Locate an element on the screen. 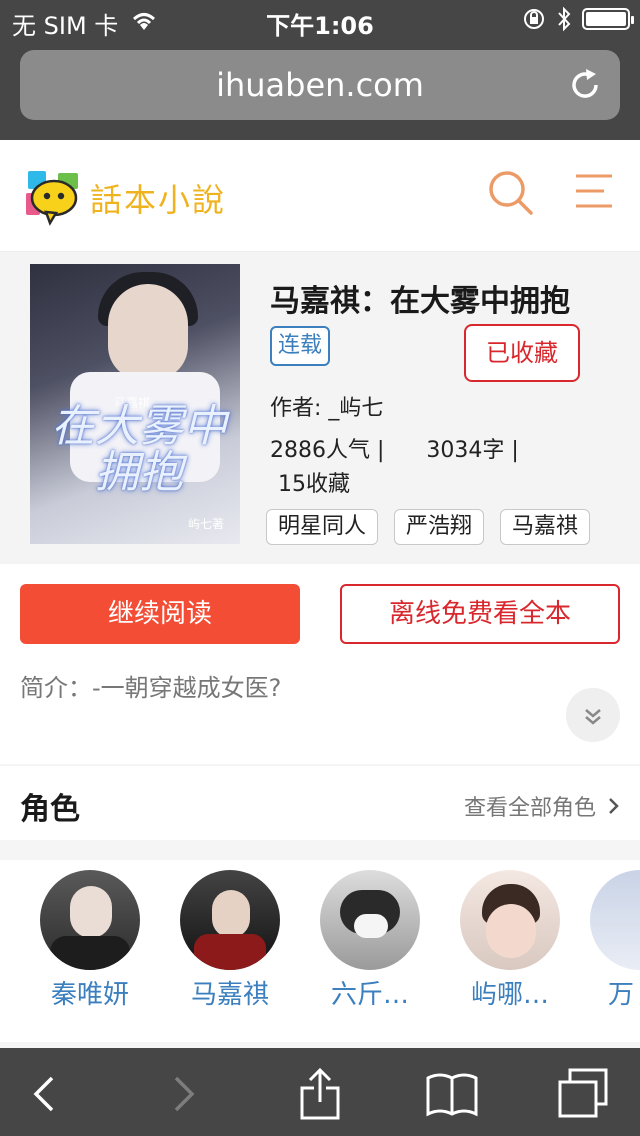 This screenshot has height=1136, width=640. logo-text: 話本小說 is located at coordinates (158, 200).